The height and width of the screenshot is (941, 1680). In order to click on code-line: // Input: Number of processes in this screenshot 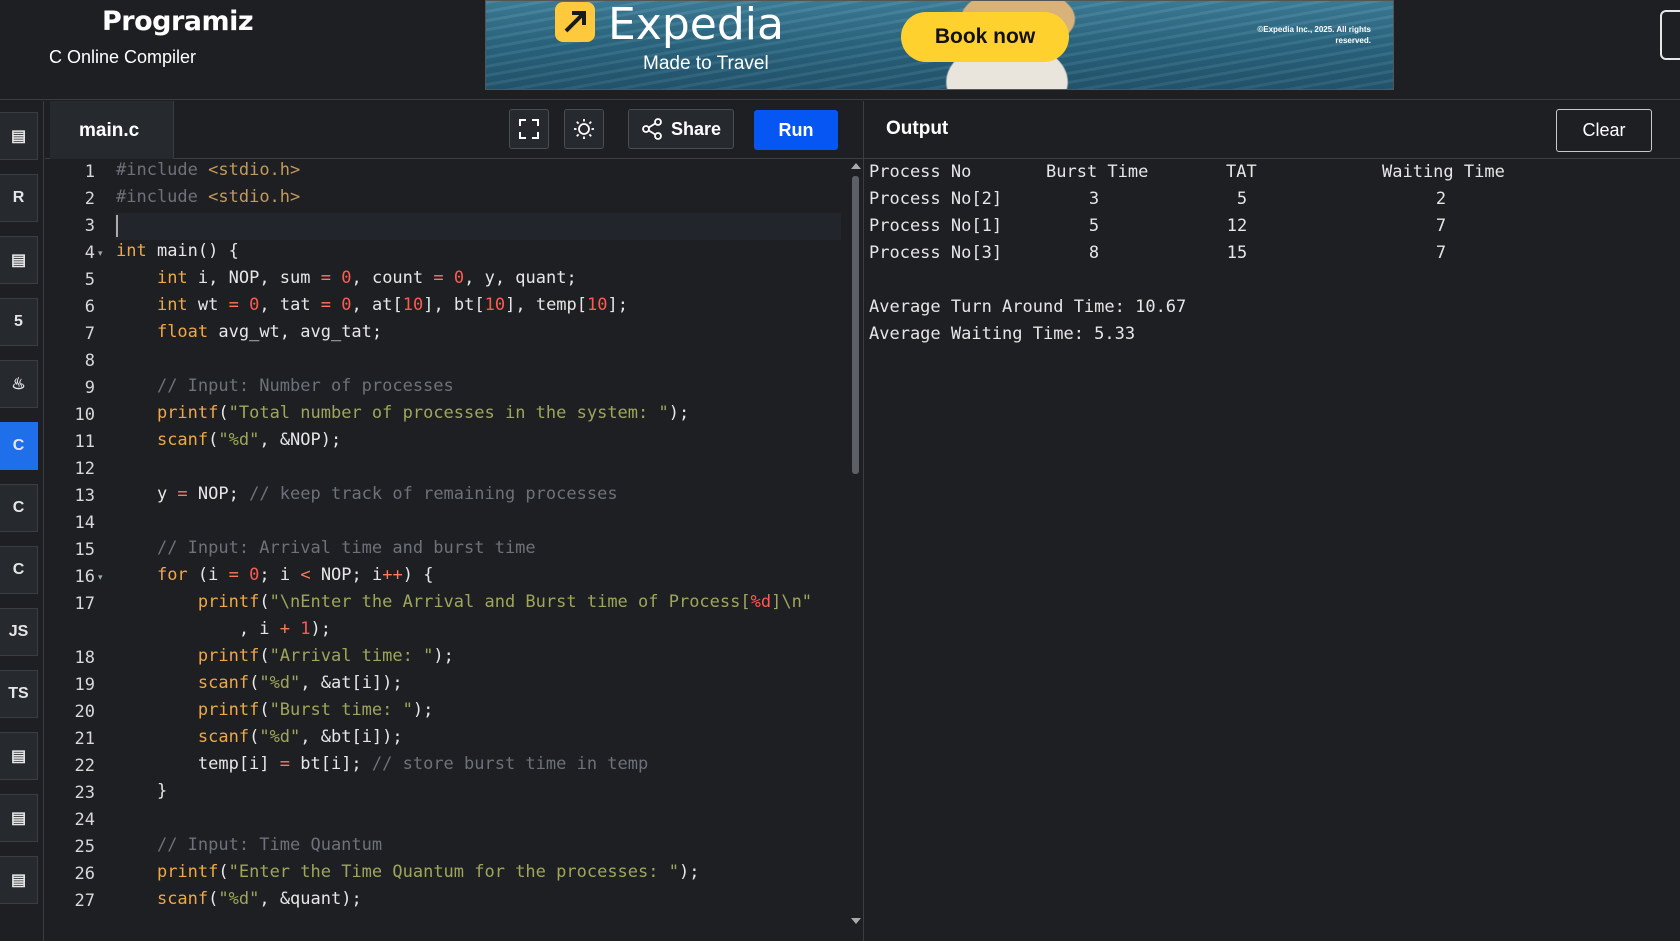, I will do `click(305, 386)`.